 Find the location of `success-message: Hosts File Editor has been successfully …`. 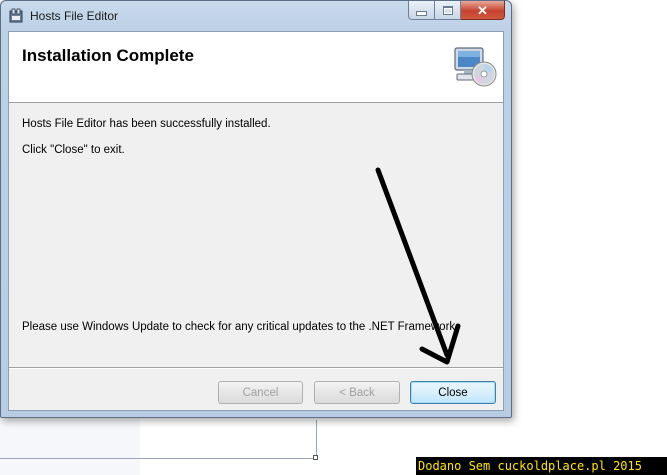

success-message: Hosts File Editor has been successfully … is located at coordinates (146, 124).